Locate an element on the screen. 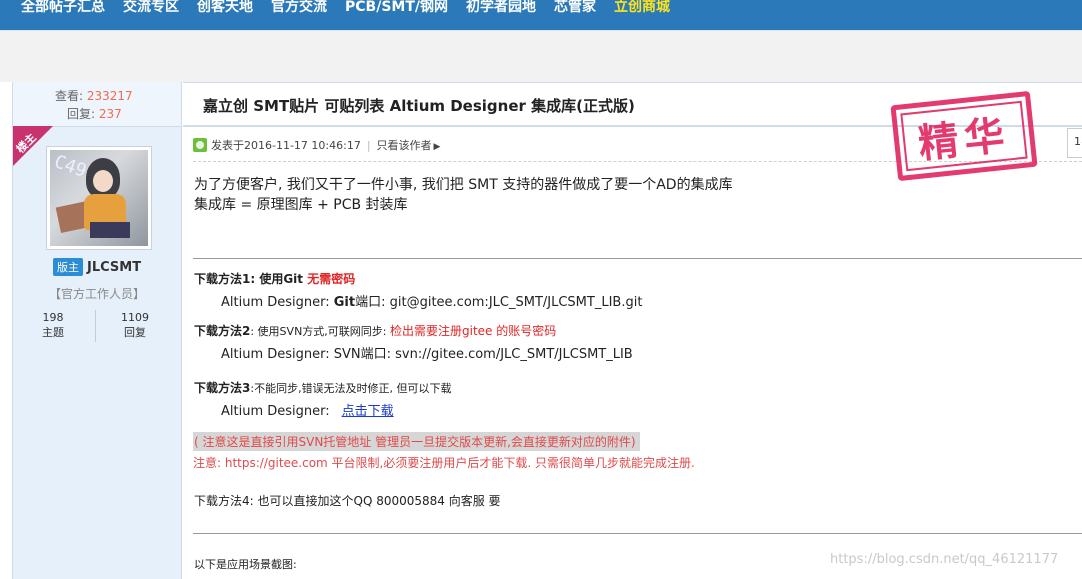 This screenshot has height=579, width=1082. nav-item-xinguanjia: 芯管家 is located at coordinates (575, 9).